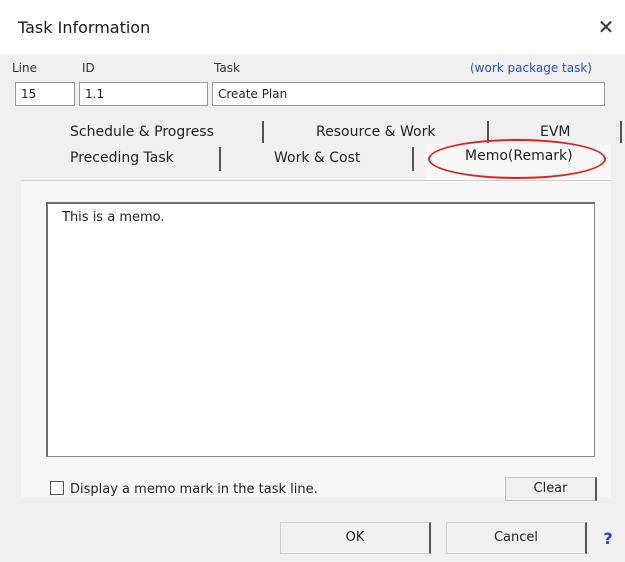  What do you see at coordinates (555, 132) in the screenshot?
I see `tab-evm: EVM` at bounding box center [555, 132].